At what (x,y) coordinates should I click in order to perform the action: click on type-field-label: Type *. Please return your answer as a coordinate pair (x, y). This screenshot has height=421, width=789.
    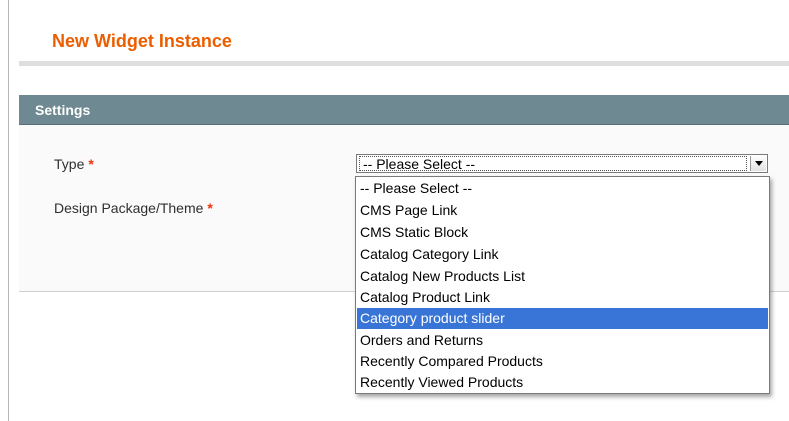
    Looking at the image, I should click on (74, 164).